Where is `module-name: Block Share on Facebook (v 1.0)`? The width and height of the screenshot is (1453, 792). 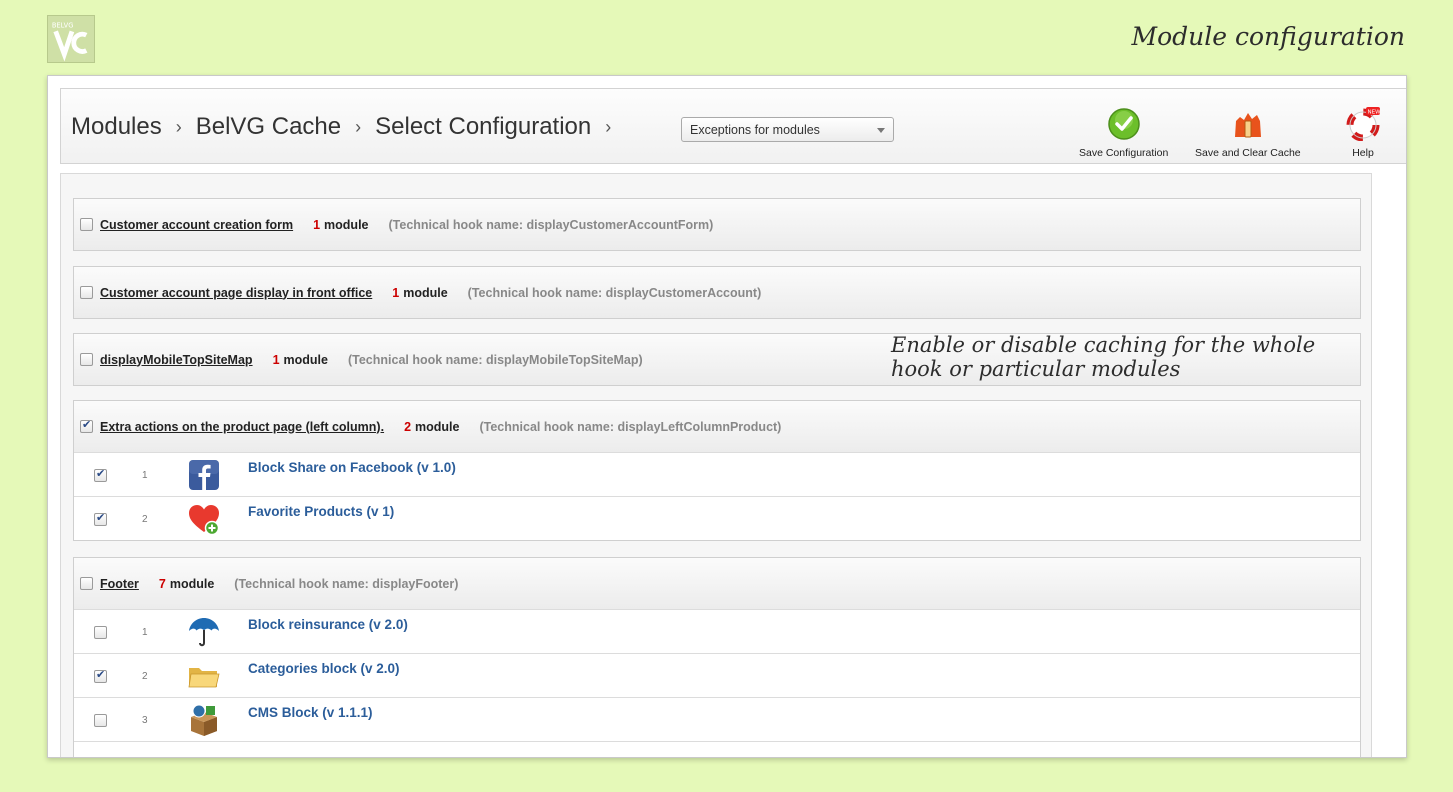
module-name: Block Share on Facebook (v 1.0) is located at coordinates (352, 467).